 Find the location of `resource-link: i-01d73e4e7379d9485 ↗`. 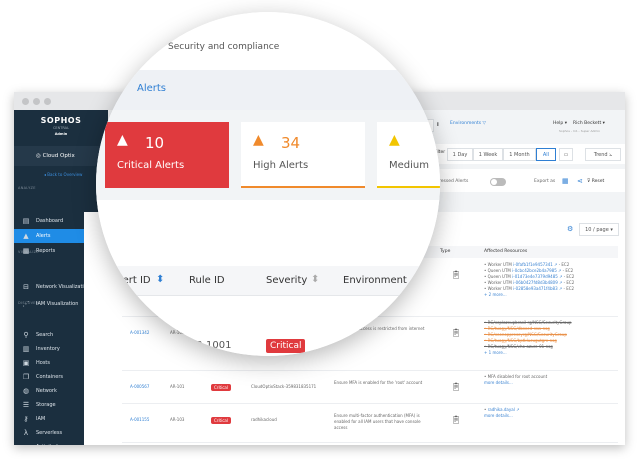

resource-link: i-01d73e4e7379d9485 ↗ is located at coordinates (537, 276).